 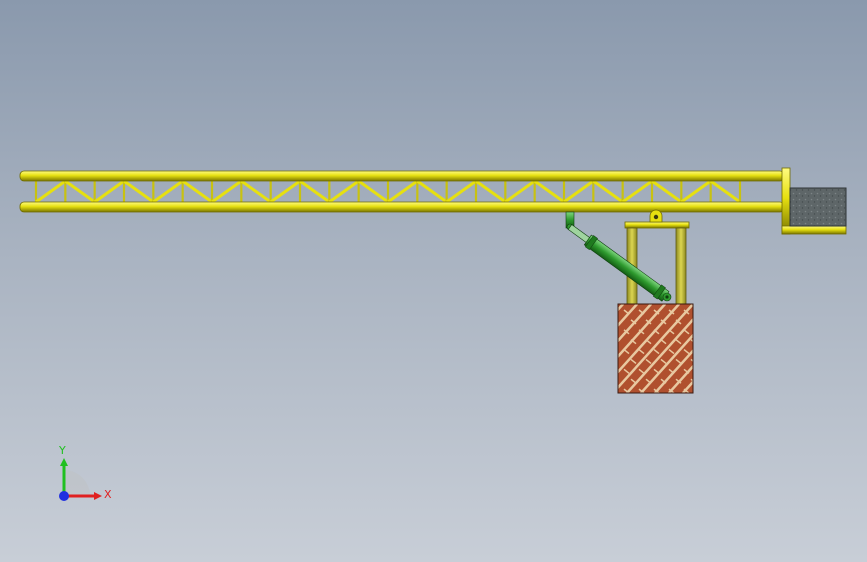 I want to click on mast-post-right, so click(x=681, y=266).